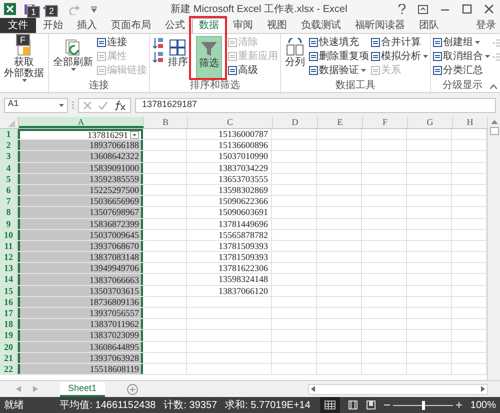 The width and height of the screenshot is (500, 413). I want to click on table-cell: 13781622306, so click(243, 268).